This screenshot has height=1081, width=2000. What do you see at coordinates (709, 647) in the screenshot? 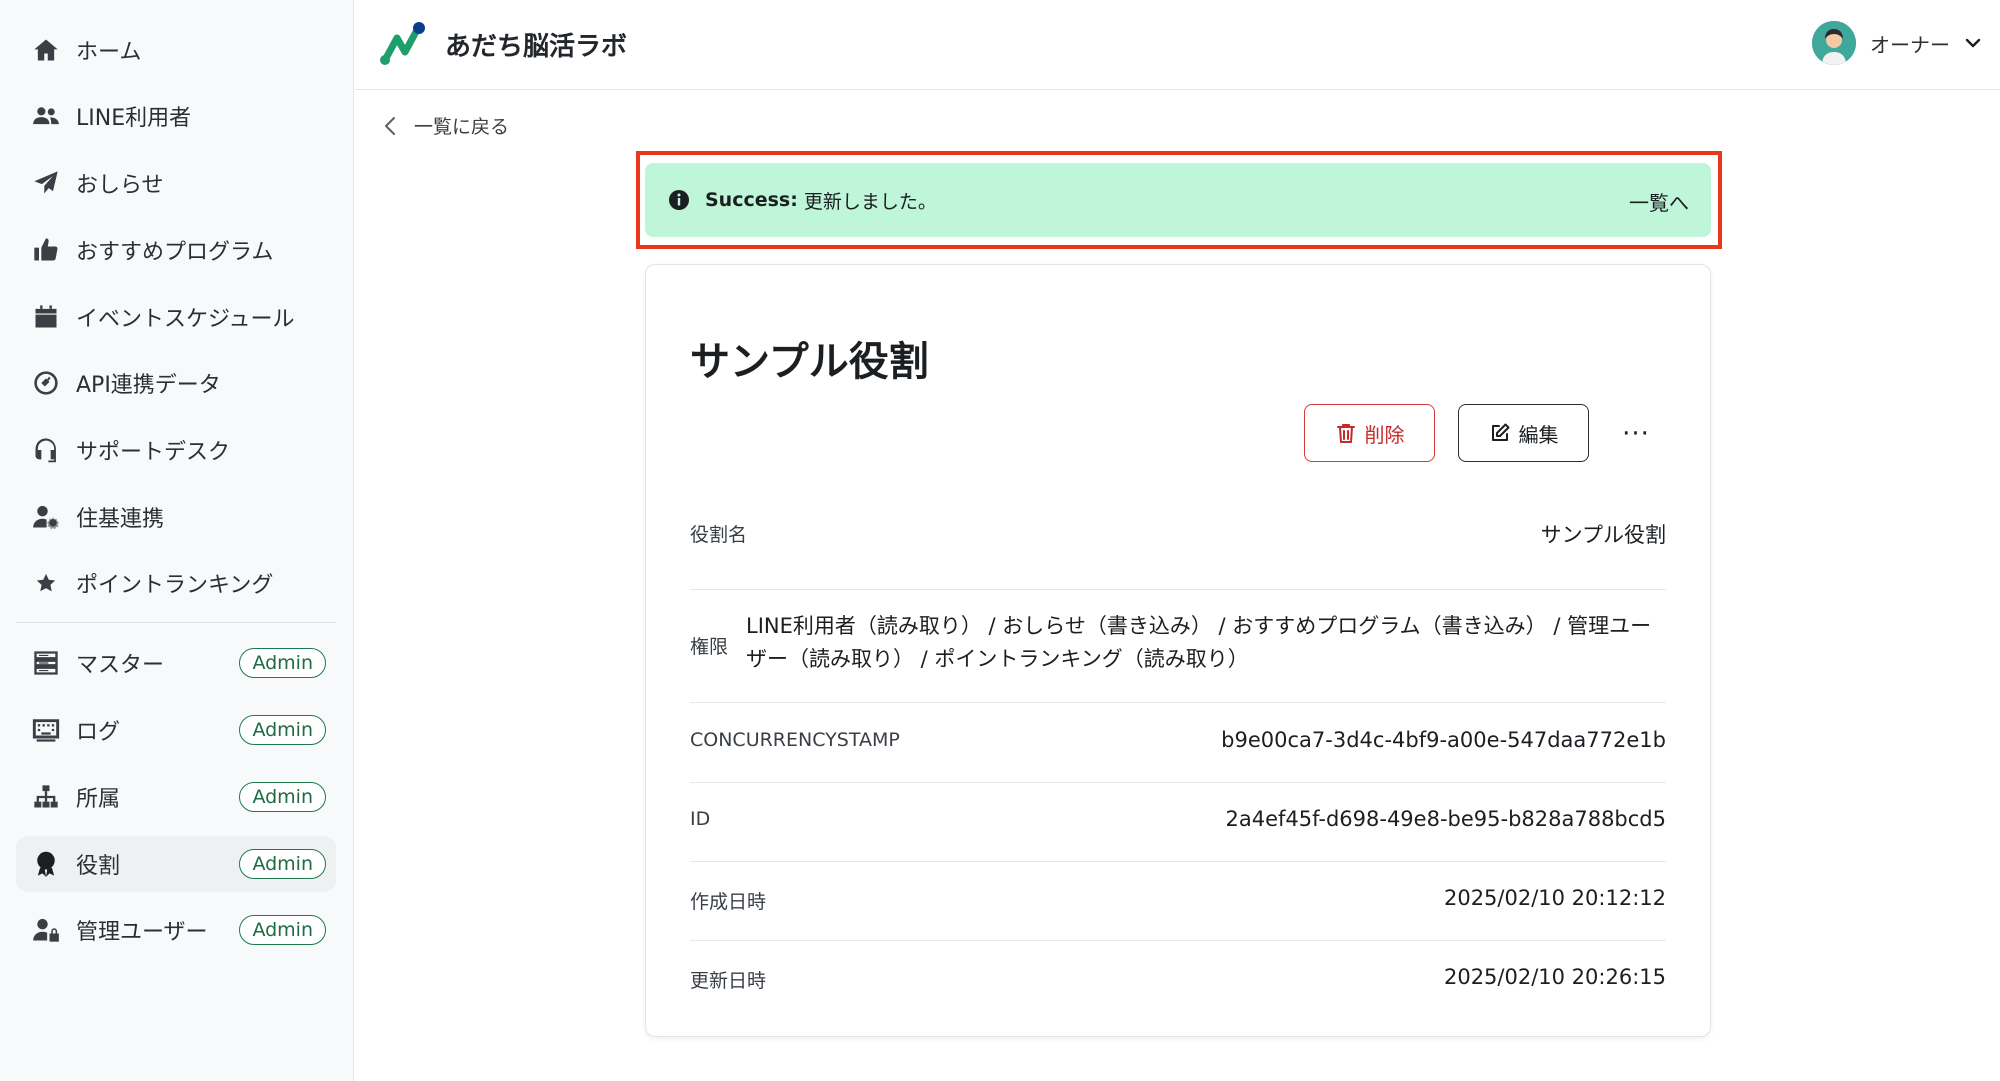
I see `field-label: 権限` at bounding box center [709, 647].